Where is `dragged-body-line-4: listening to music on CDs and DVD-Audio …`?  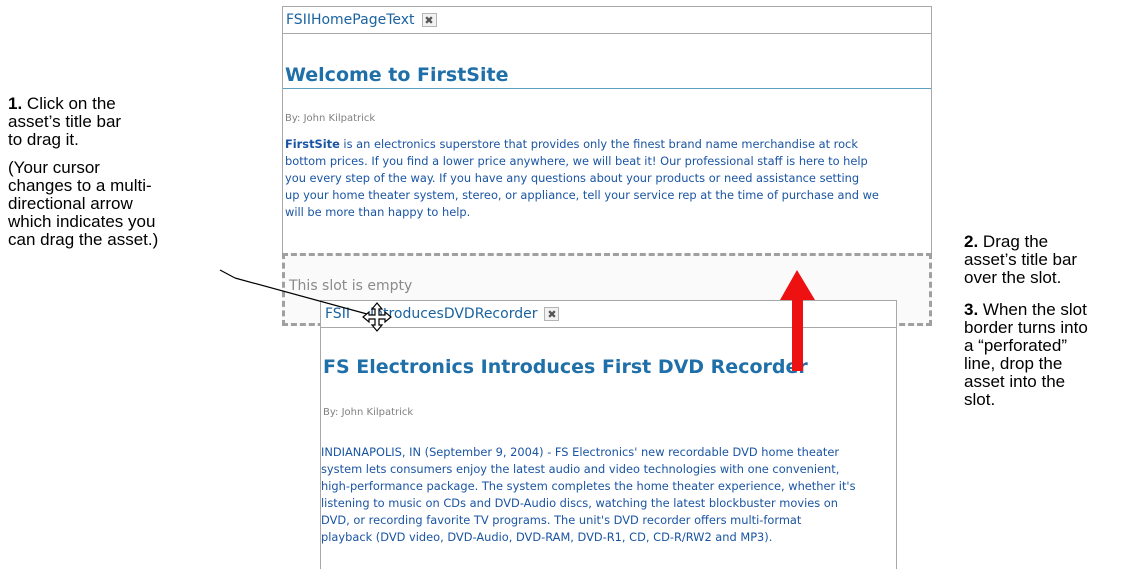
dragged-body-line-4: listening to music on CDs and DVD-Audio … is located at coordinates (579, 503).